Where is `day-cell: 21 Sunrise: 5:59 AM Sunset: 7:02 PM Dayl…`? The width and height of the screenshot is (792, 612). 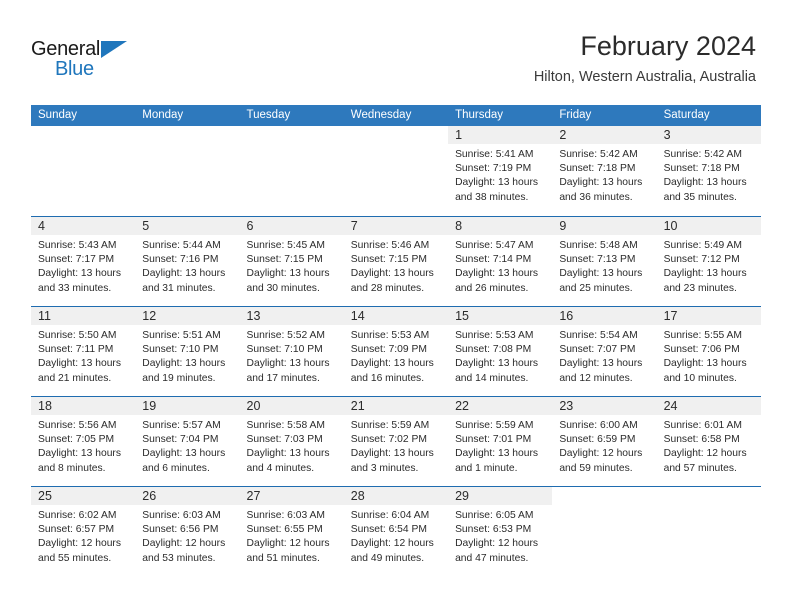 day-cell: 21 Sunrise: 5:59 AM Sunset: 7:02 PM Dayl… is located at coordinates (396, 441).